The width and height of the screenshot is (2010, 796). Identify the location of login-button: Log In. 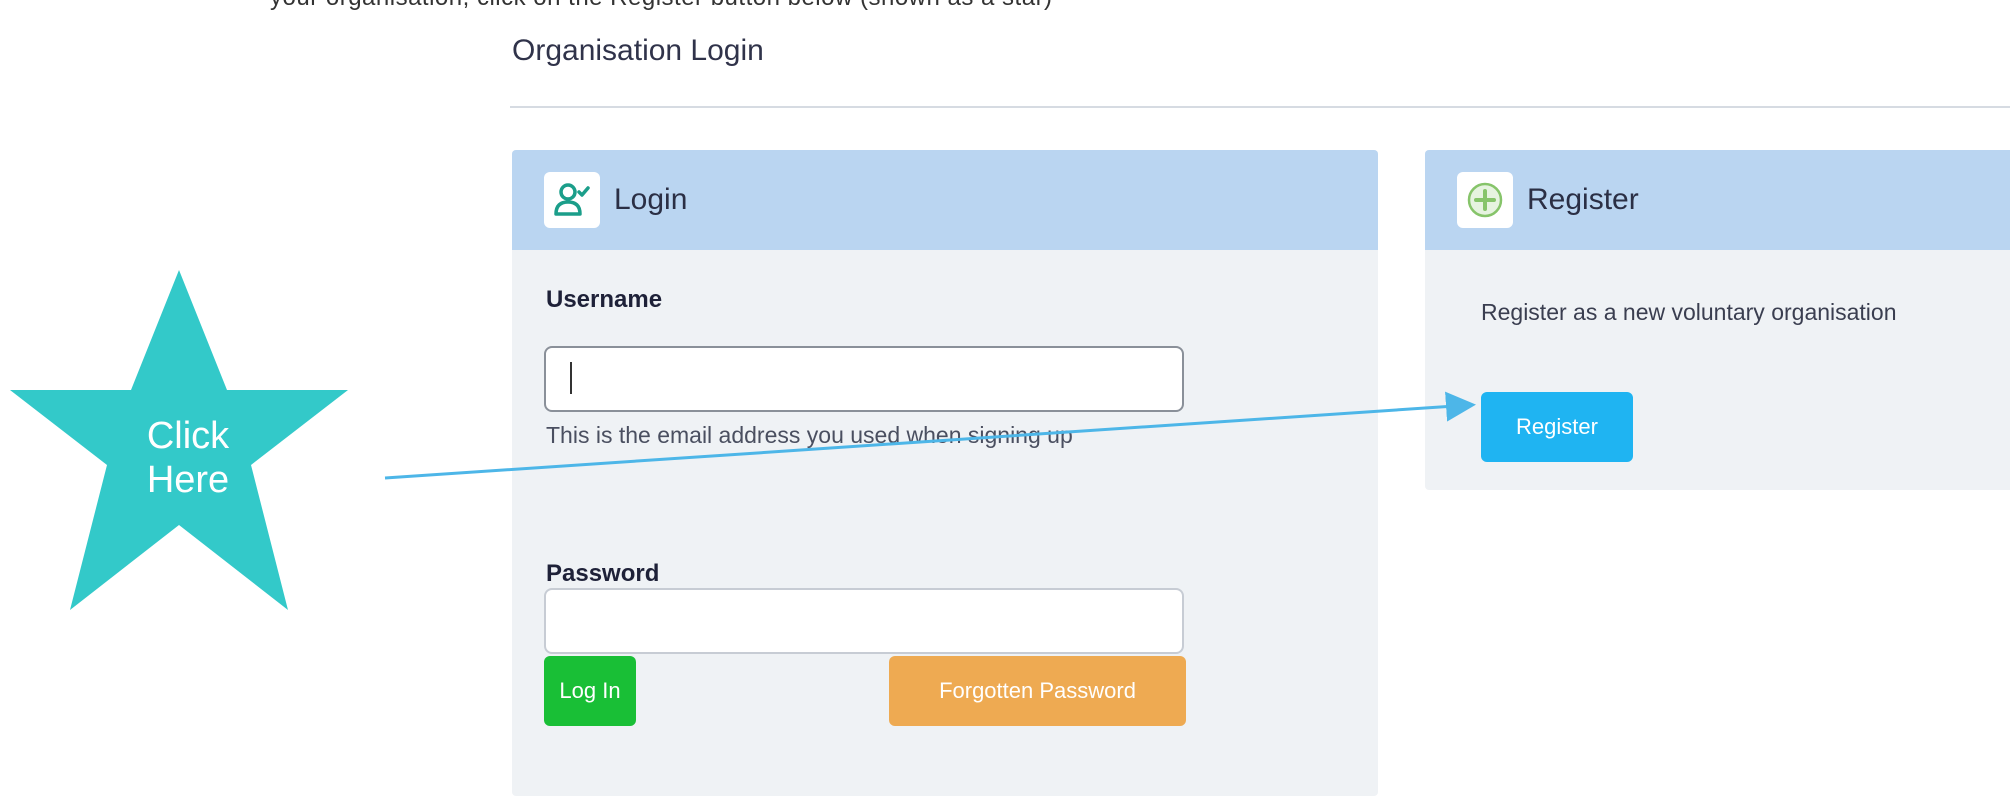
(590, 691).